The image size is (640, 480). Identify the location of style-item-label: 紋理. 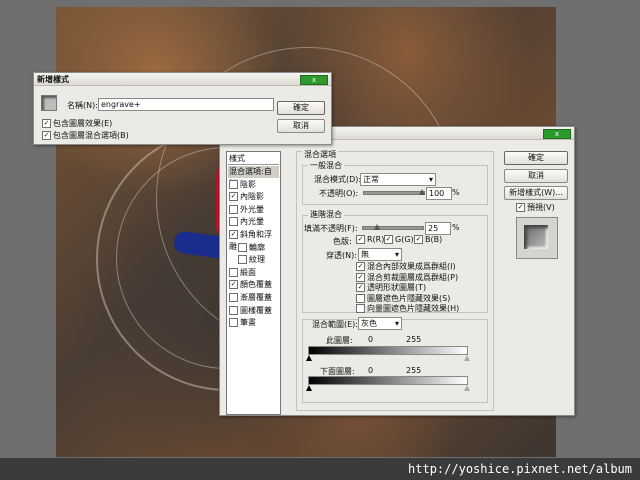
(257, 260).